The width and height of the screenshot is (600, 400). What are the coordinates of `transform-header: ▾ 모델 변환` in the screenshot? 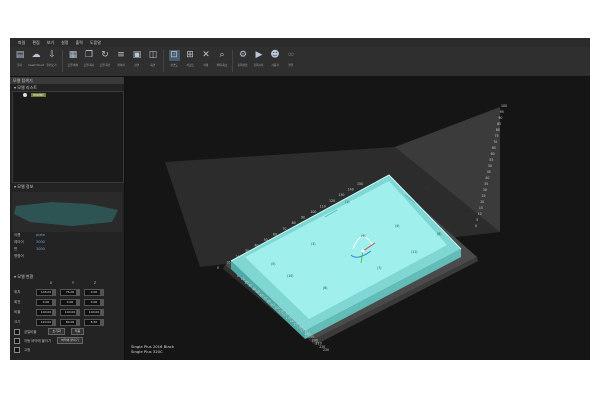 It's located at (67, 276).